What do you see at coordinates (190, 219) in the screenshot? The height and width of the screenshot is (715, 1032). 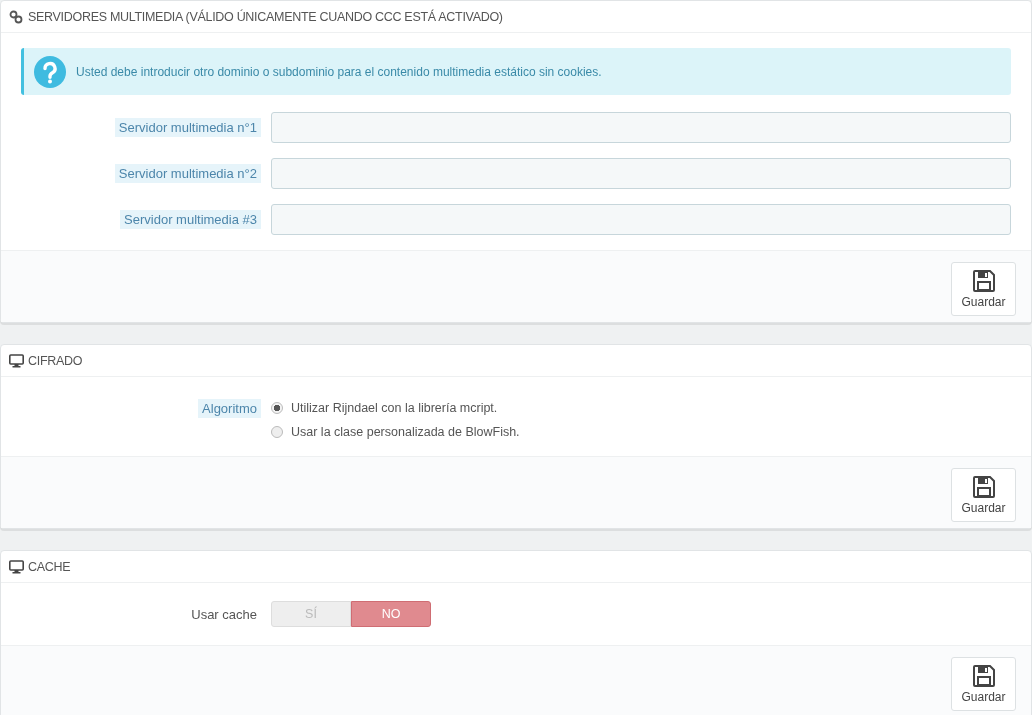 I see `field-label: Servidor multimedia #3` at bounding box center [190, 219].